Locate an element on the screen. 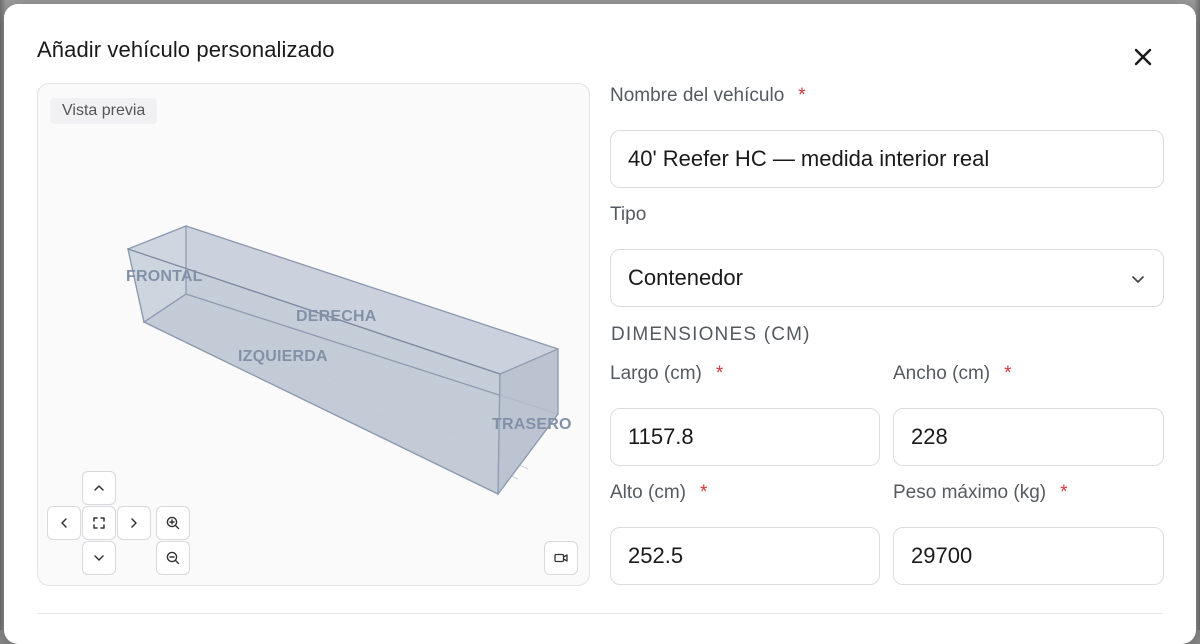 Image resolution: width=1200 pixels, height=644 pixels. zoom-out-button is located at coordinates (173, 558).